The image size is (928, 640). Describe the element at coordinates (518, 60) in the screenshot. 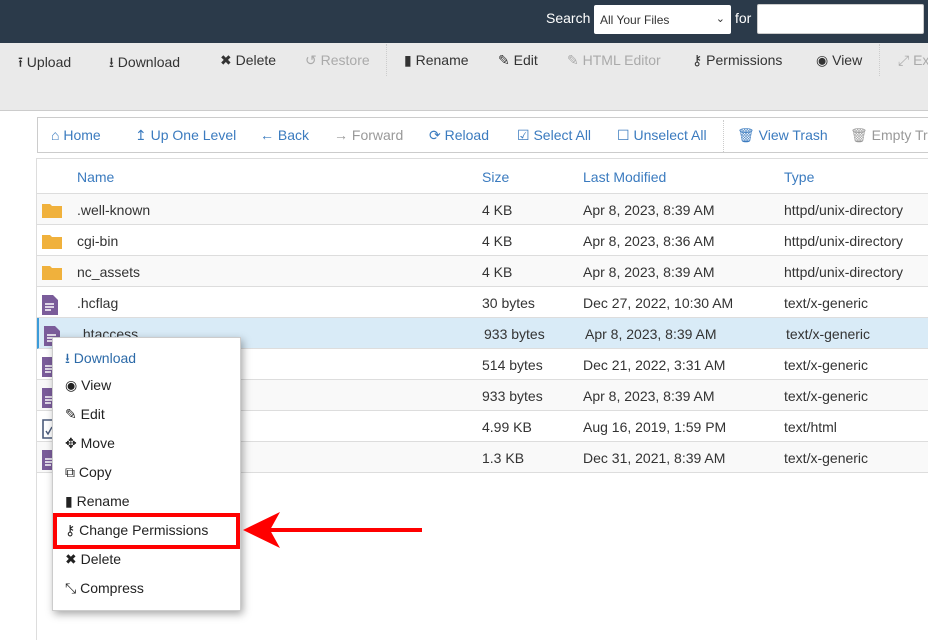

I see `edit-button: ✎ Edit` at that location.